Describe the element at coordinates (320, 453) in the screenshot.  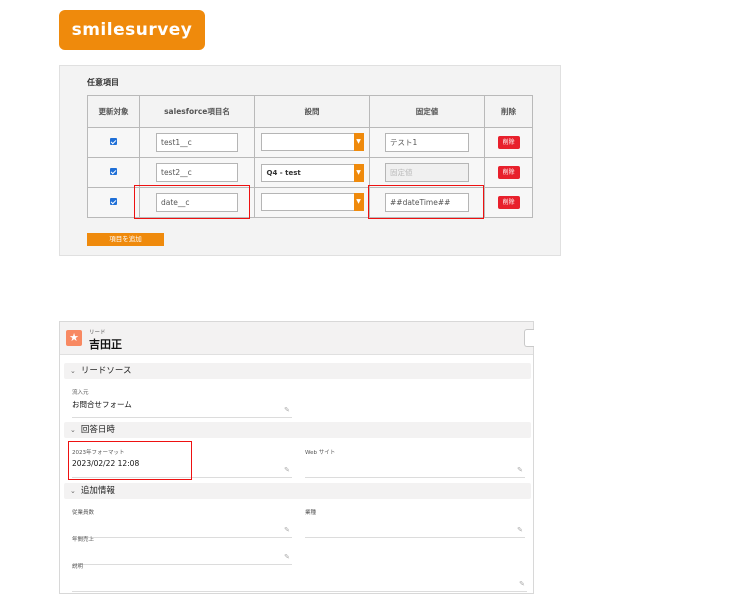
I see `field-label: Web サイト` at that location.